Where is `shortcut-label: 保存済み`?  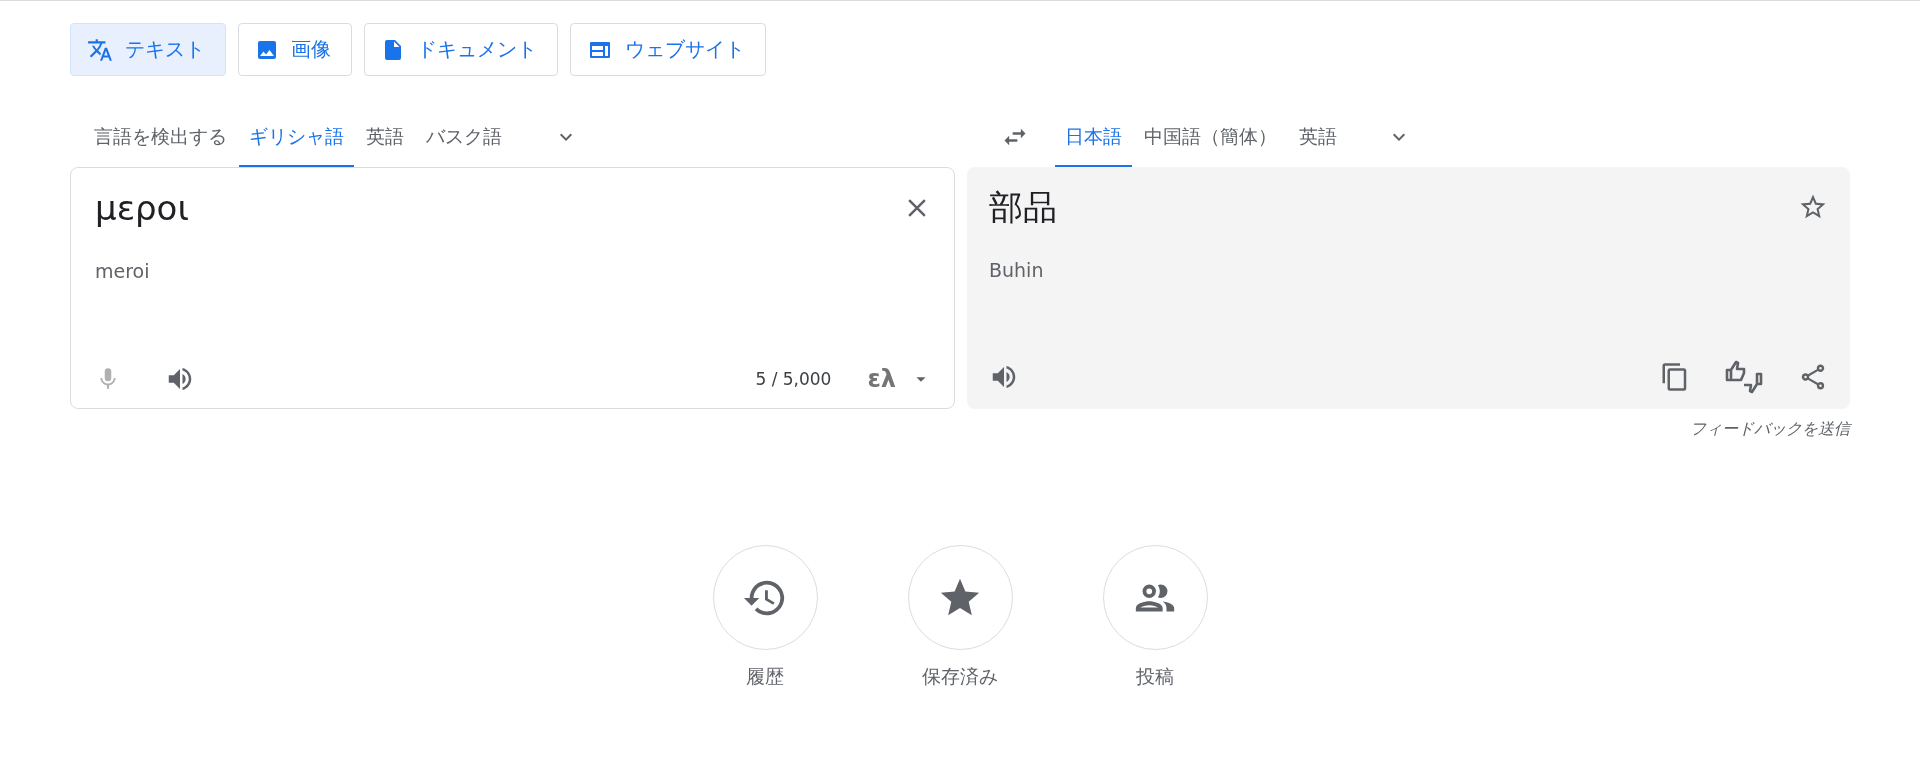
shortcut-label: 保存済み is located at coordinates (960, 676).